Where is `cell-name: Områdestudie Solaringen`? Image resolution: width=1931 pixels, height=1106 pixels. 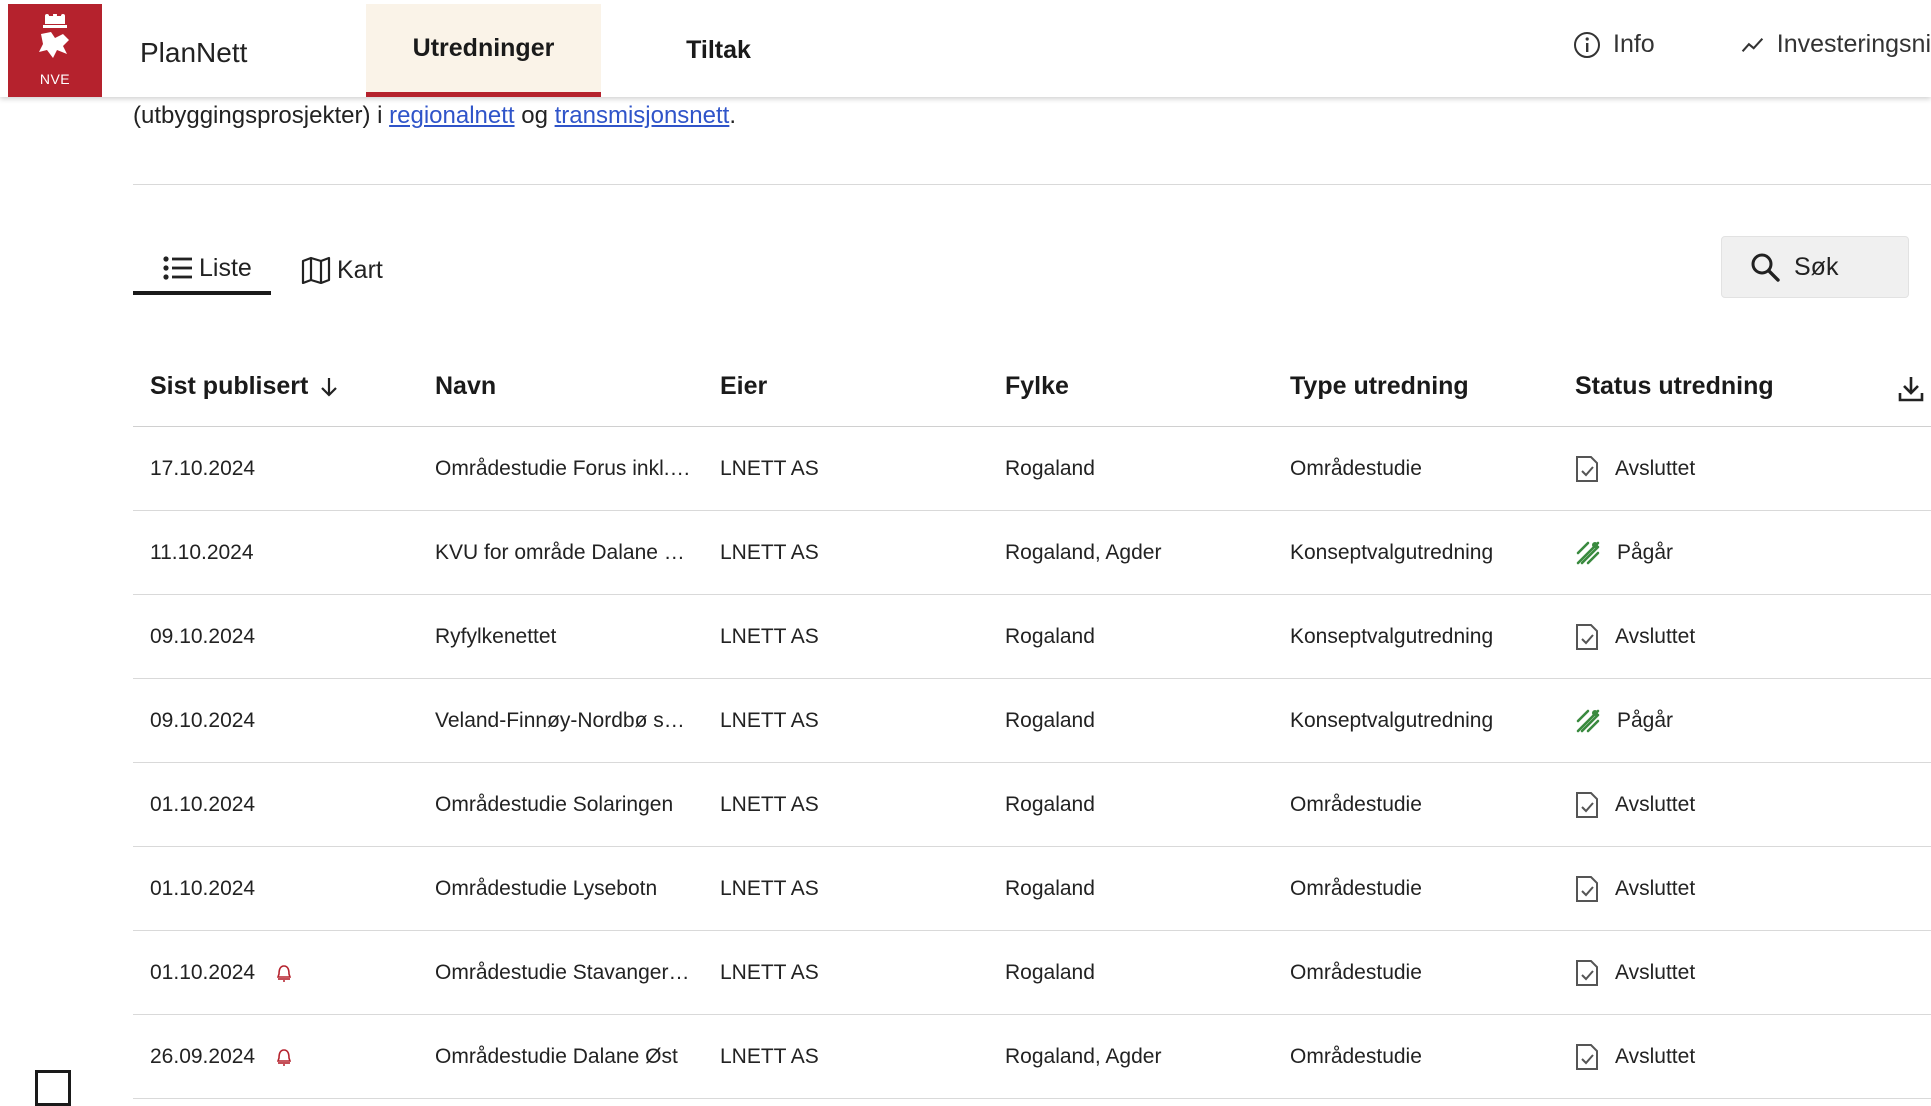
cell-name: Områdestudie Solaringen is located at coordinates (570, 805).